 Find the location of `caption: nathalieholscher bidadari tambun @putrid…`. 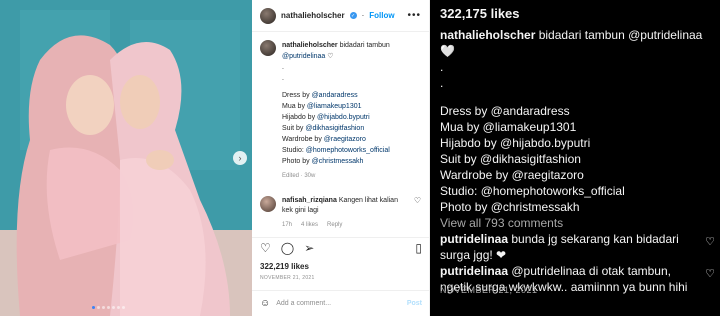

caption: nathalieholscher bidadari tambun @putrid… is located at coordinates (340, 107).